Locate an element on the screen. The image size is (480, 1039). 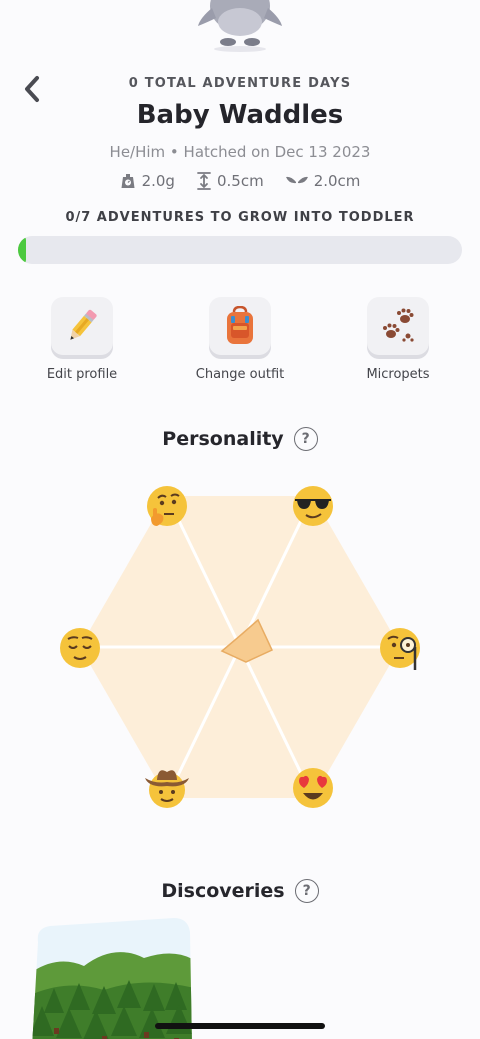
wings-icon is located at coordinates (296, 180).